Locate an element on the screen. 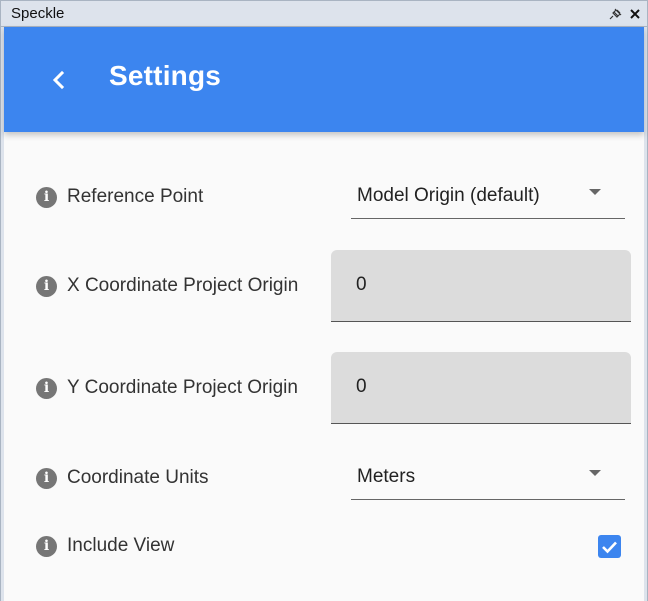 This screenshot has width=648, height=601. coordinate-units-select: Meters is located at coordinates (488, 478).